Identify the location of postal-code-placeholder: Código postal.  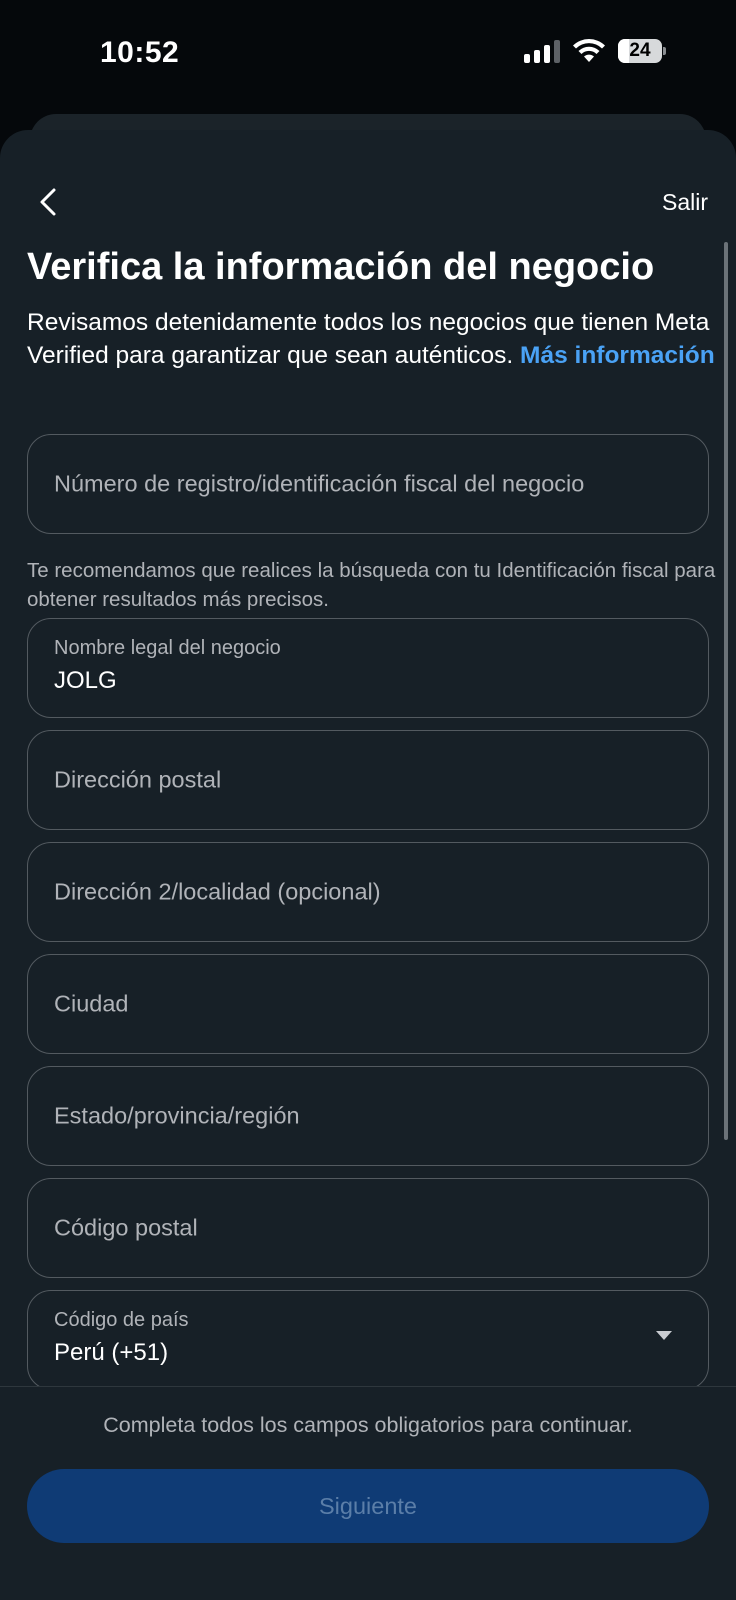
(126, 1227).